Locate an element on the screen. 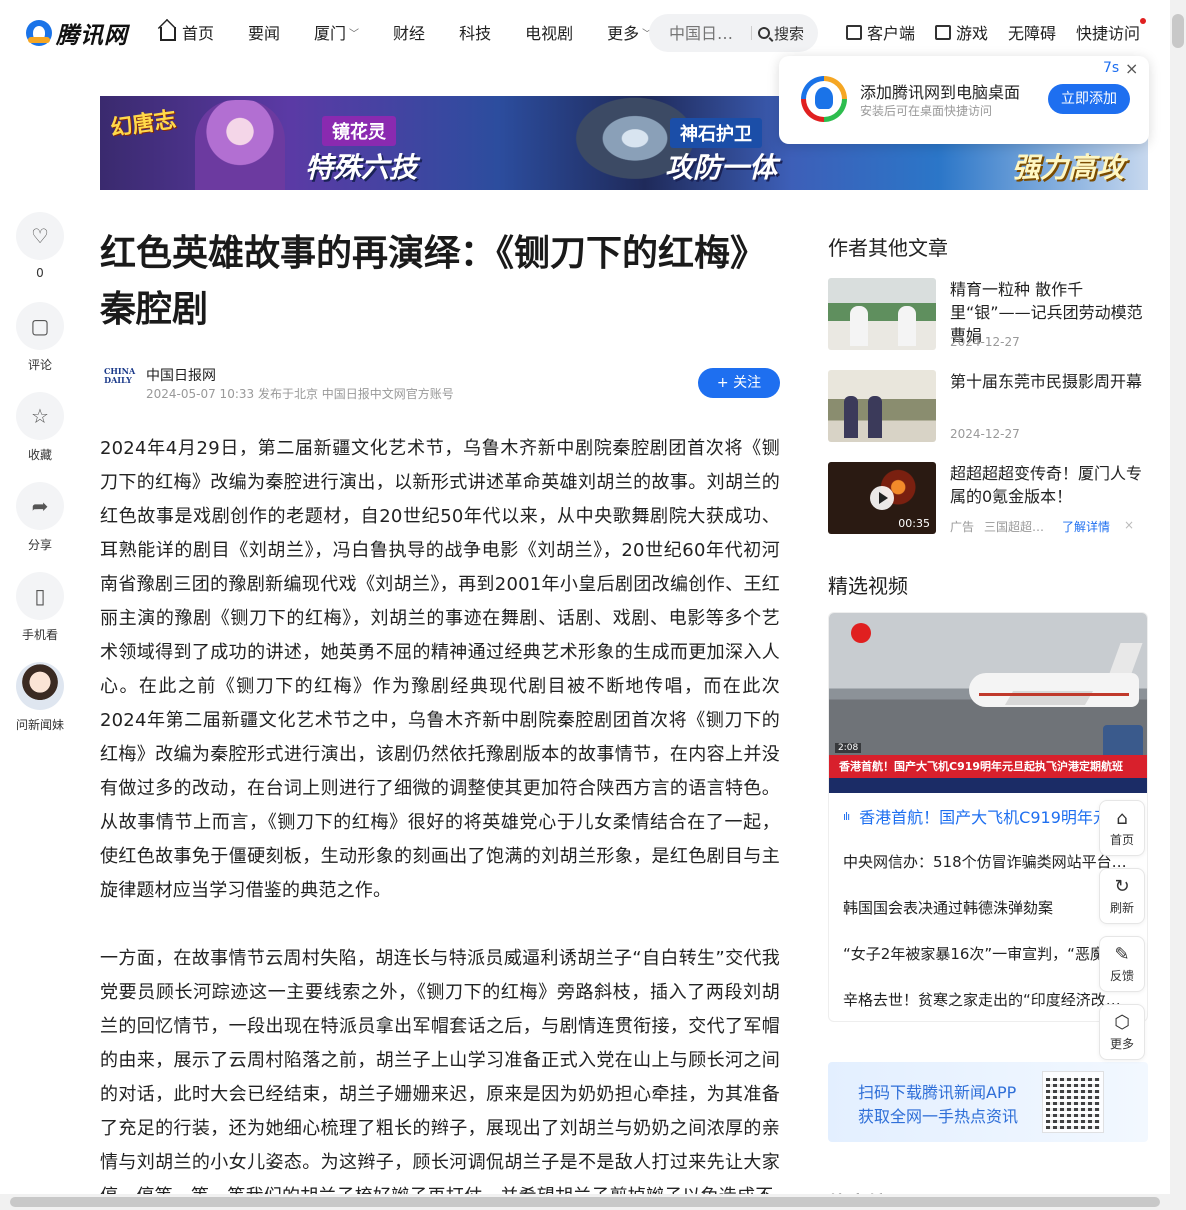  search-box: 搜索 is located at coordinates (733, 33).